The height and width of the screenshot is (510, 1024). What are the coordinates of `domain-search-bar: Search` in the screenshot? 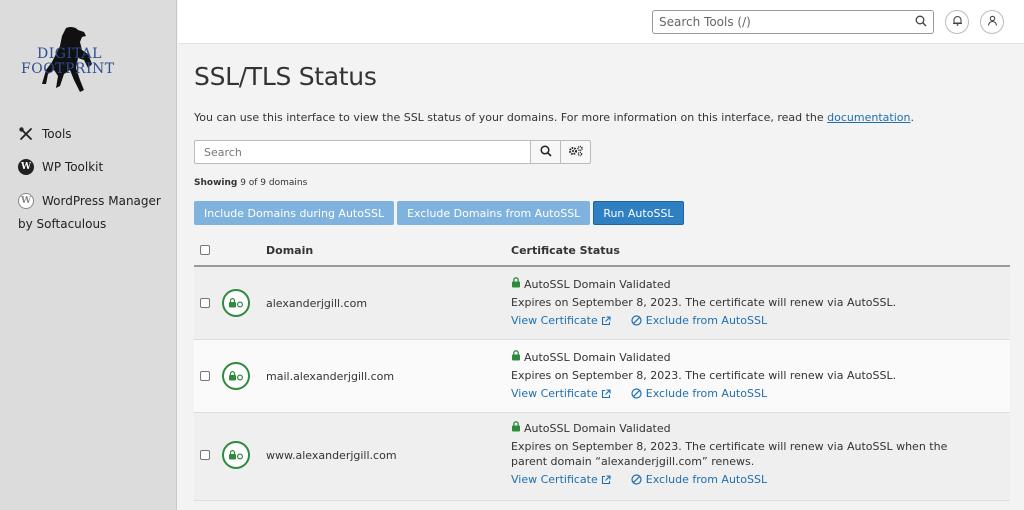 It's located at (392, 152).